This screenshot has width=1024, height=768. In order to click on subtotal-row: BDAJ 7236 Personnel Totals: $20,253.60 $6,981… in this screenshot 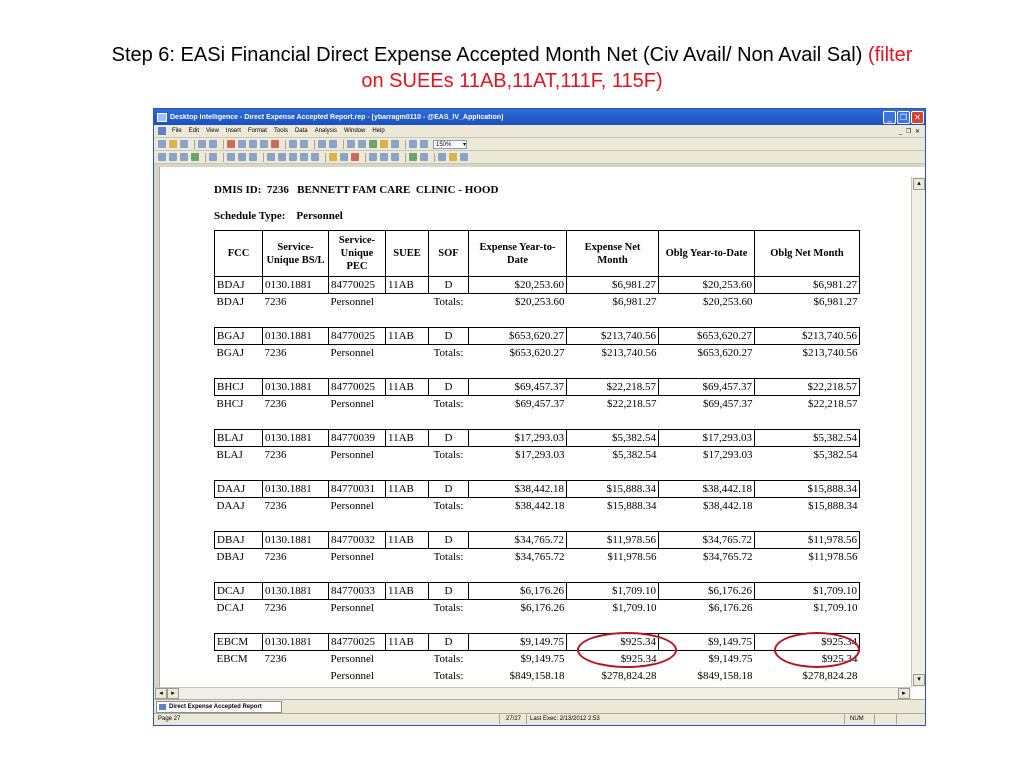, I will do `click(537, 302)`.